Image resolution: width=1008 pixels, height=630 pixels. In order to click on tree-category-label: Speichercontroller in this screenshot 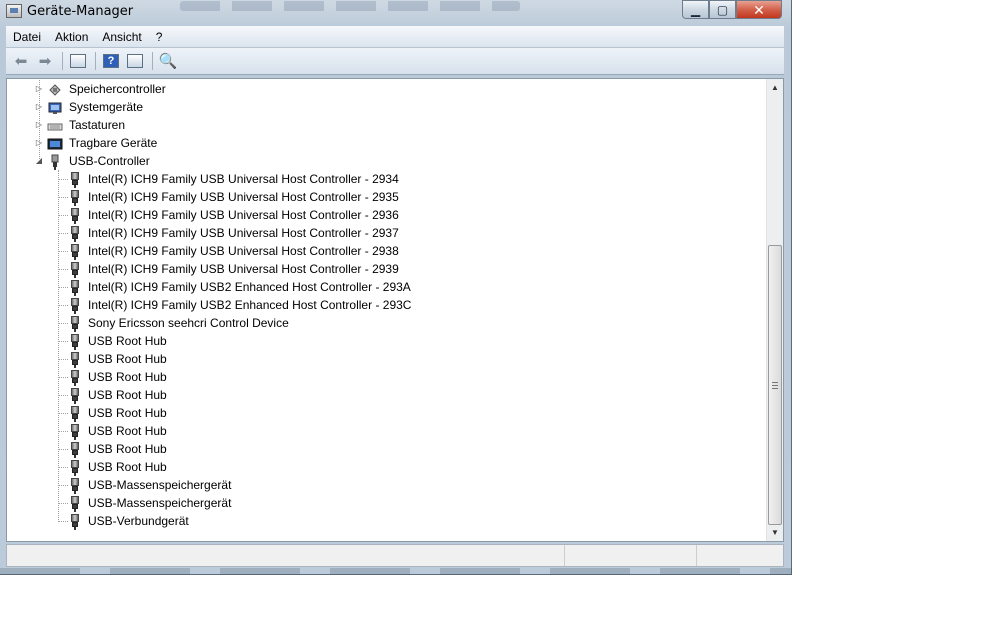, I will do `click(117, 89)`.